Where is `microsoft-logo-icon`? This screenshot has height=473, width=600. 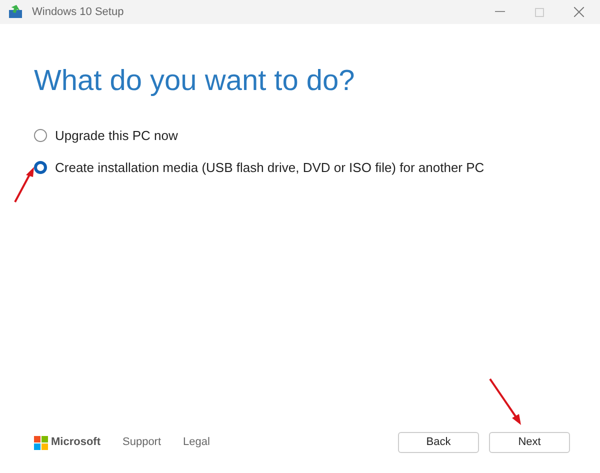
microsoft-logo-icon is located at coordinates (41, 443).